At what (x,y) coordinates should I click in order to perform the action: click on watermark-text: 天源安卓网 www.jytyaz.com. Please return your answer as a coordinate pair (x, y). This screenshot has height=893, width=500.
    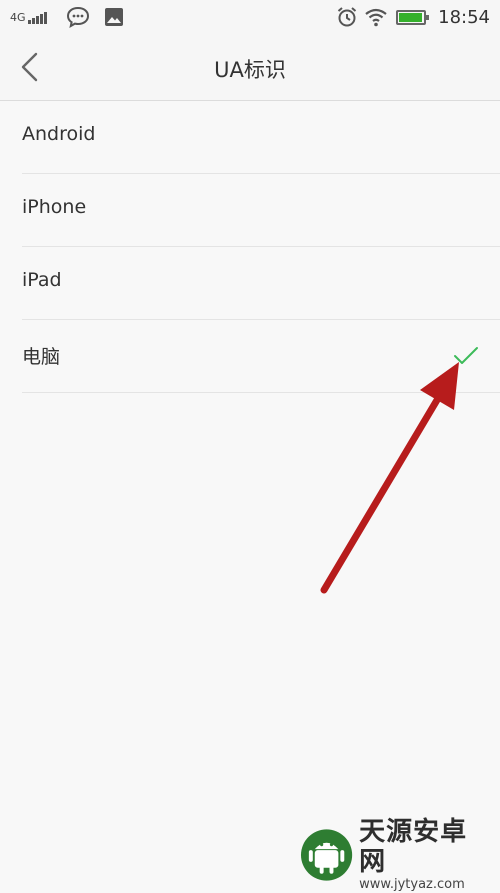
    Looking at the image, I should click on (425, 855).